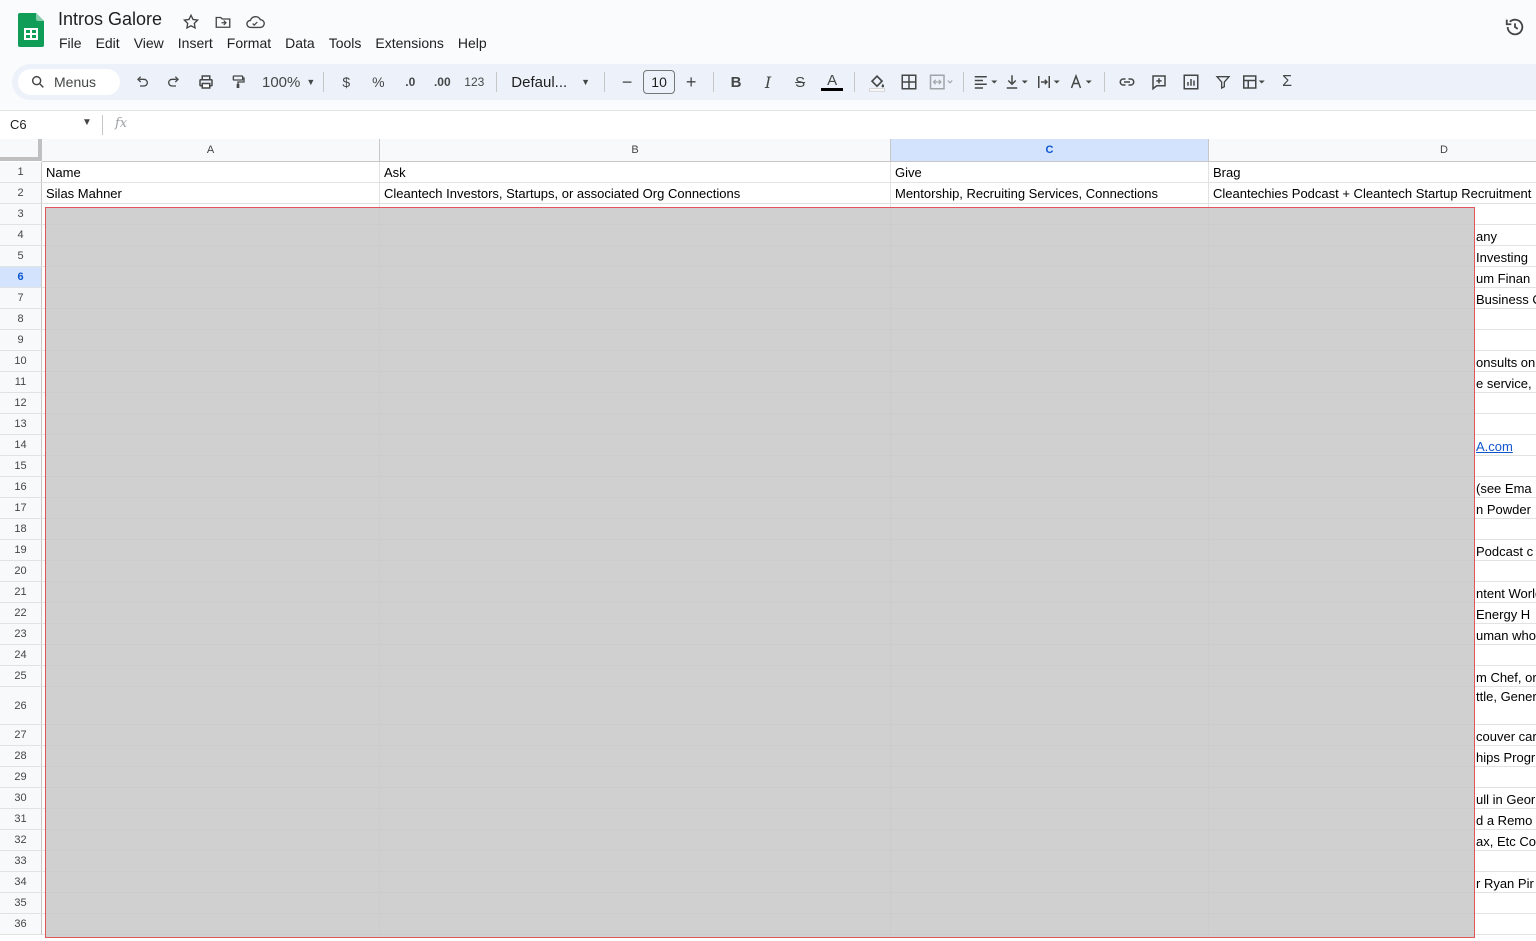  I want to click on cell-text-fragment: m Chef, or, so click(1506, 676).